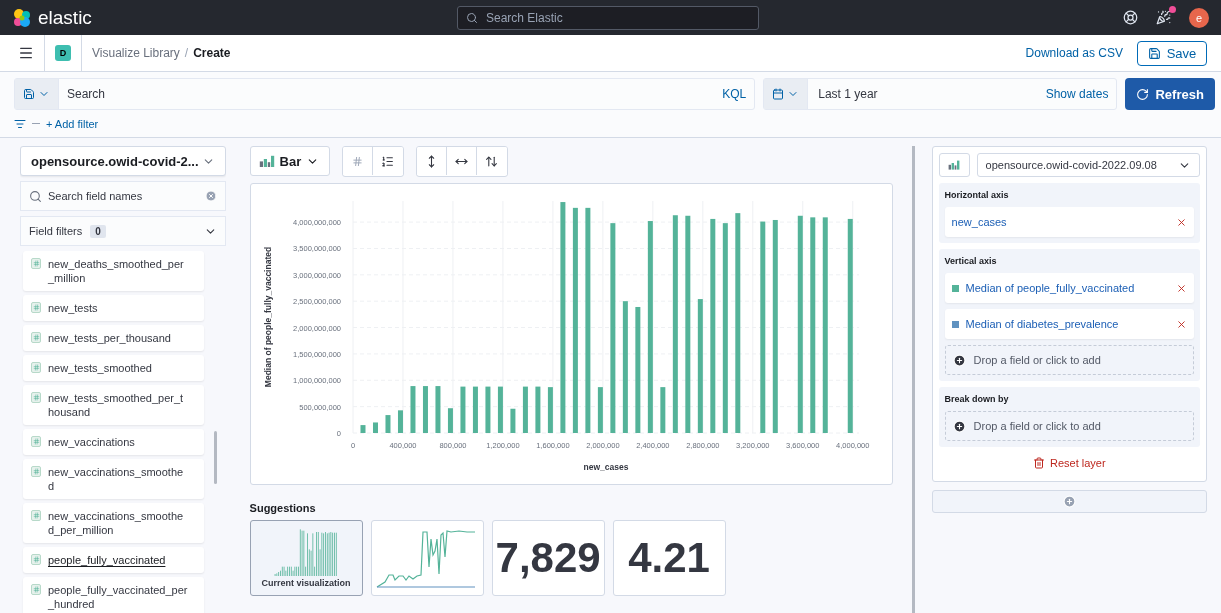  I want to click on logo-text: elastic, so click(65, 17).